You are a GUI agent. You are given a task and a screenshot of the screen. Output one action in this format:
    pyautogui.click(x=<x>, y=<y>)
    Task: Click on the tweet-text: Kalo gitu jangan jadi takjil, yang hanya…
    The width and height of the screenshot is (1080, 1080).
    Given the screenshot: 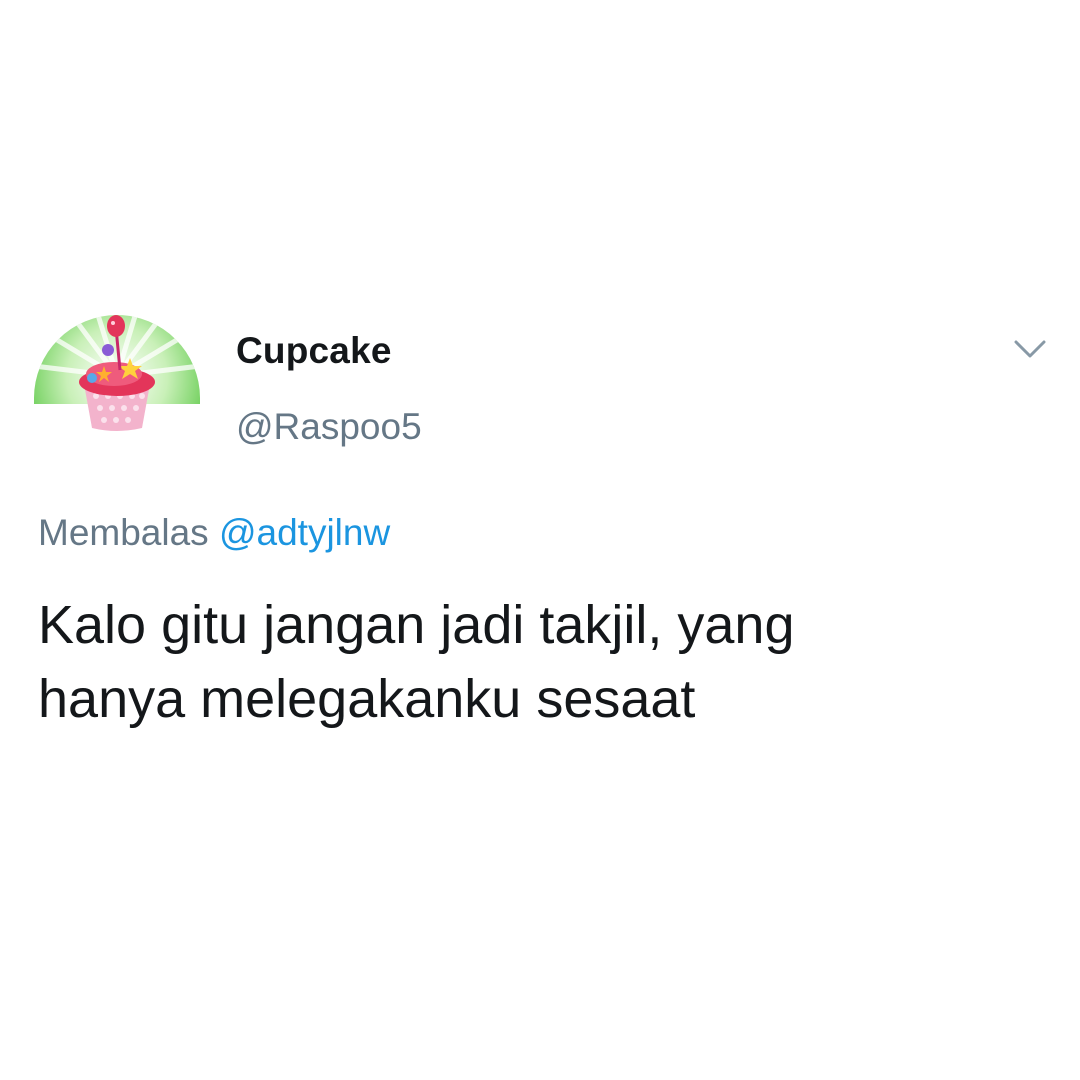 What is the action you would take?
    pyautogui.click(x=538, y=662)
    